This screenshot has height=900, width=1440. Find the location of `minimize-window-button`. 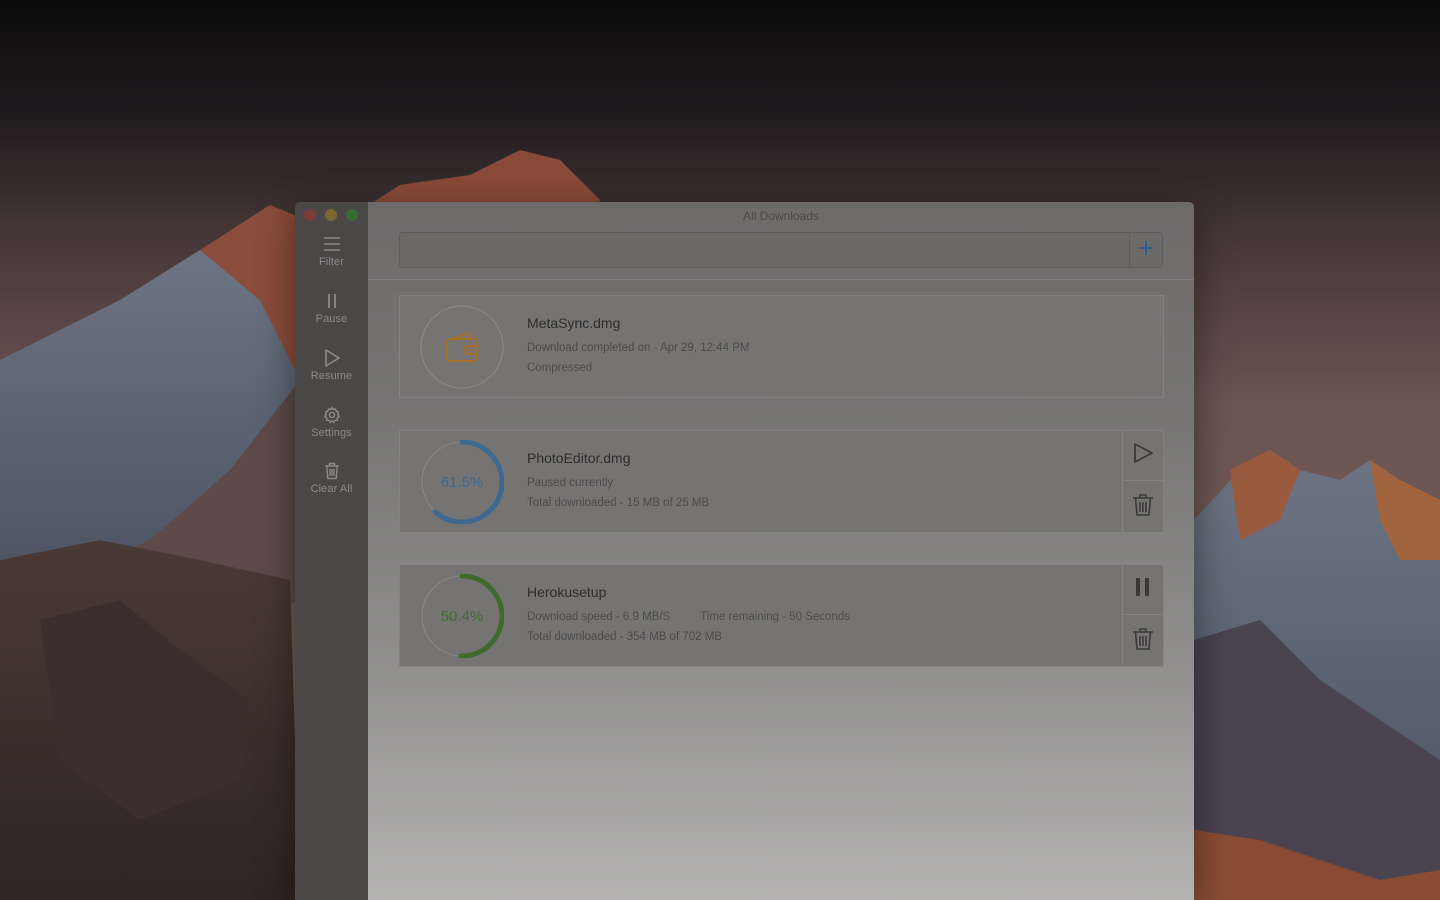

minimize-window-button is located at coordinates (331, 215).